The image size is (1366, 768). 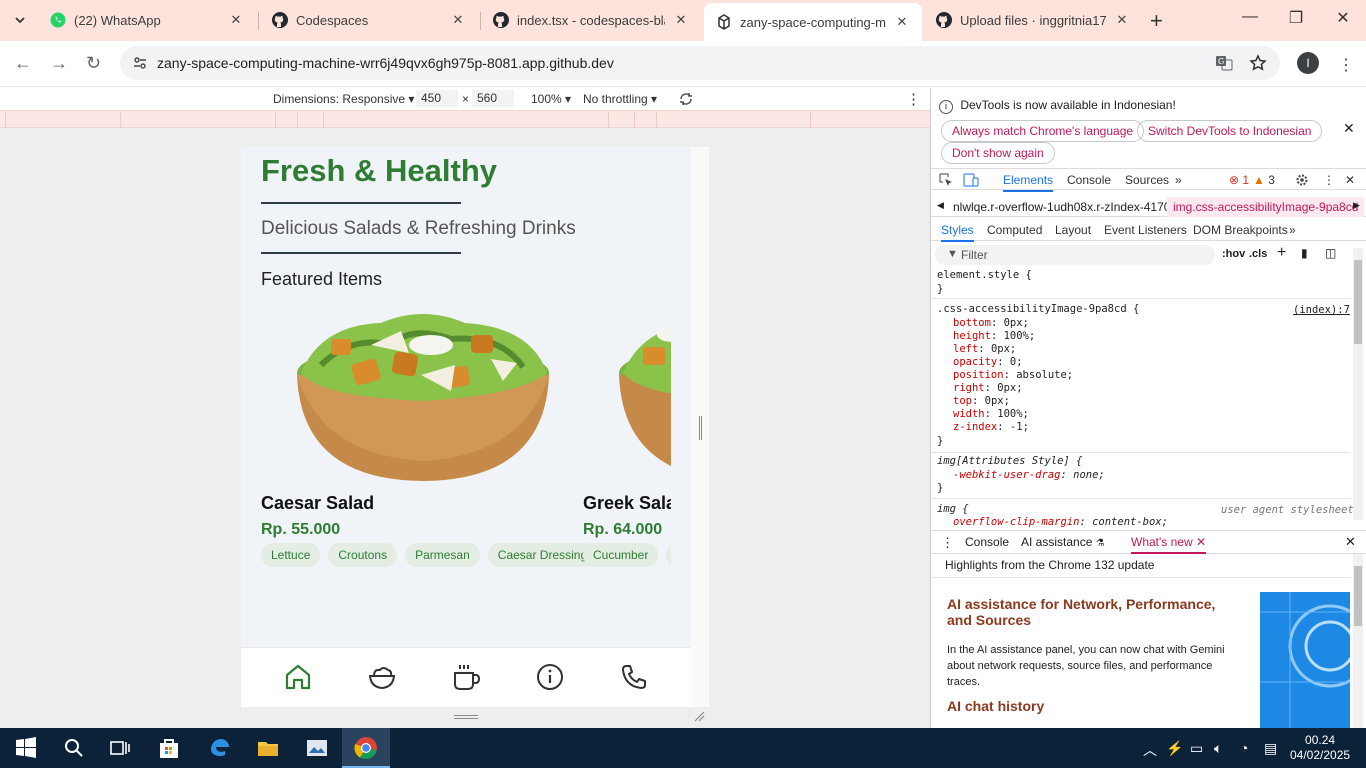 I want to click on subtab-dom-breakpoints: DOM Breakpoints, so click(x=1240, y=230).